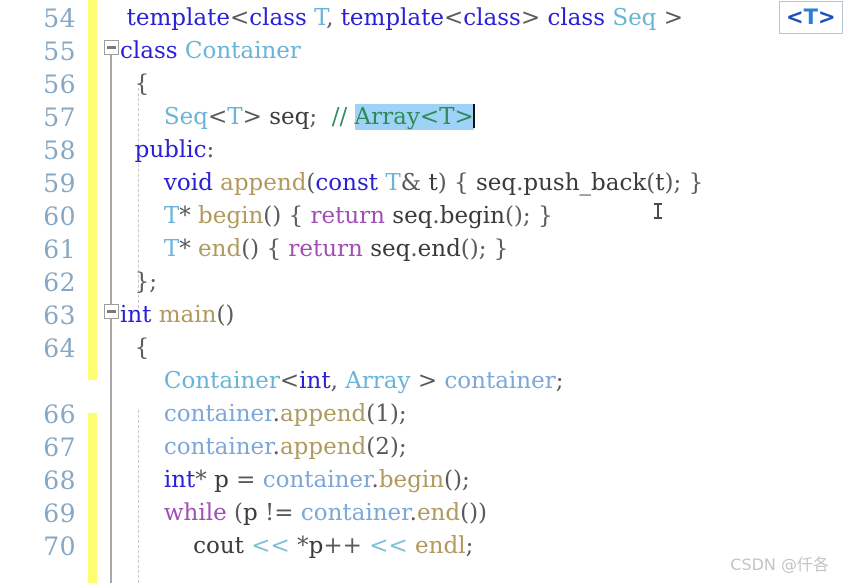 Image resolution: width=843 pixels, height=583 pixels. What do you see at coordinates (386, 447) in the screenshot?
I see `code-token: (2);` at bounding box center [386, 447].